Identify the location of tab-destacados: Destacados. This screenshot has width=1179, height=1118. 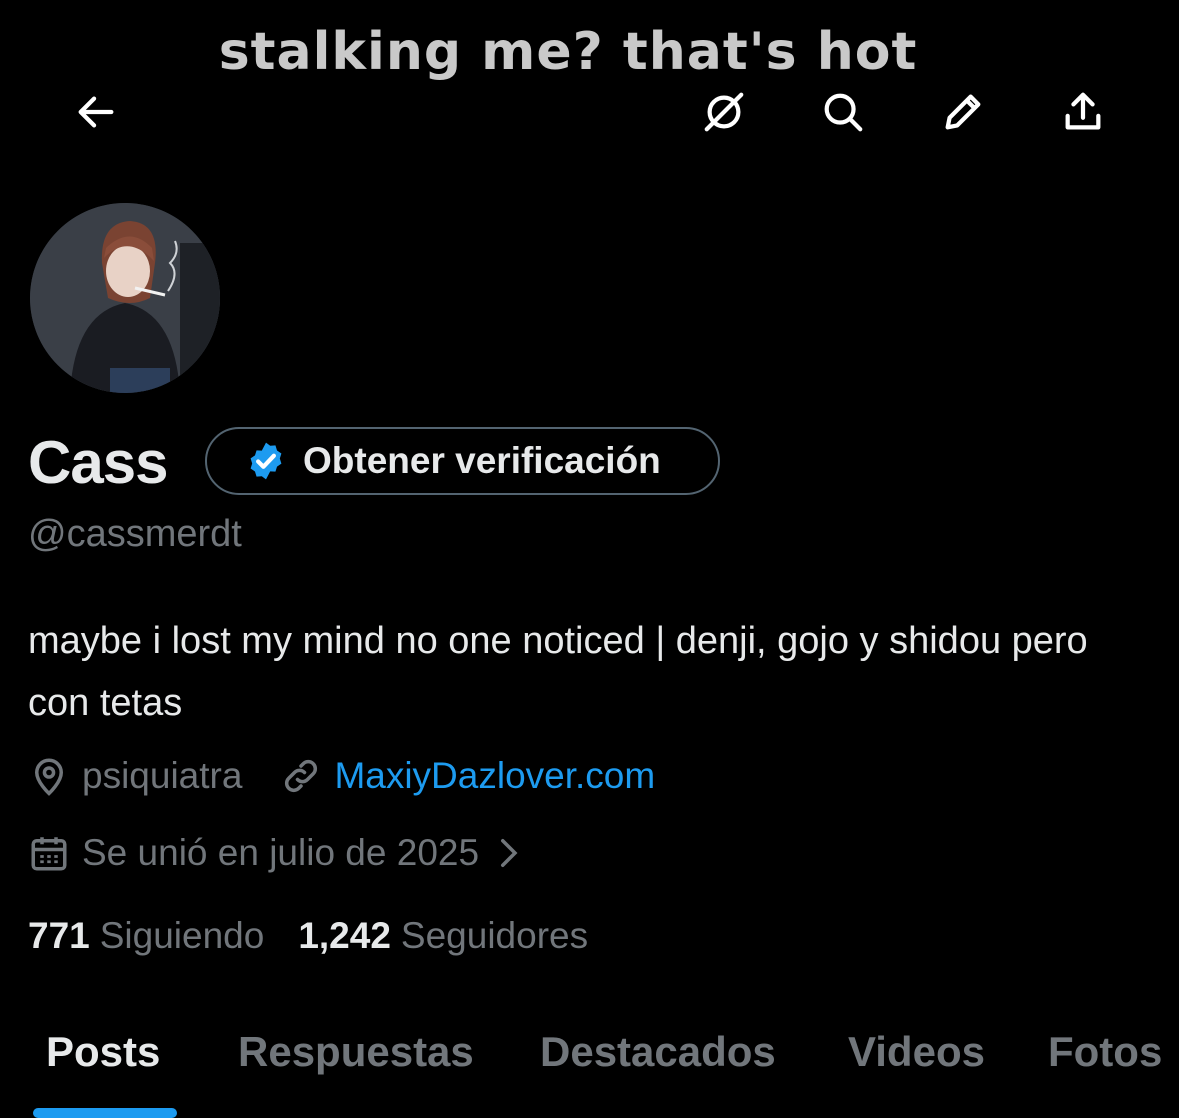
(658, 1052).